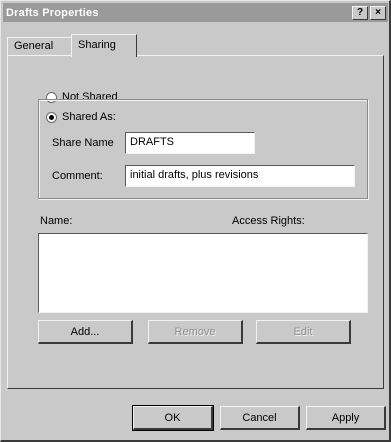  What do you see at coordinates (77, 176) in the screenshot?
I see `comment-label: Comment:` at bounding box center [77, 176].